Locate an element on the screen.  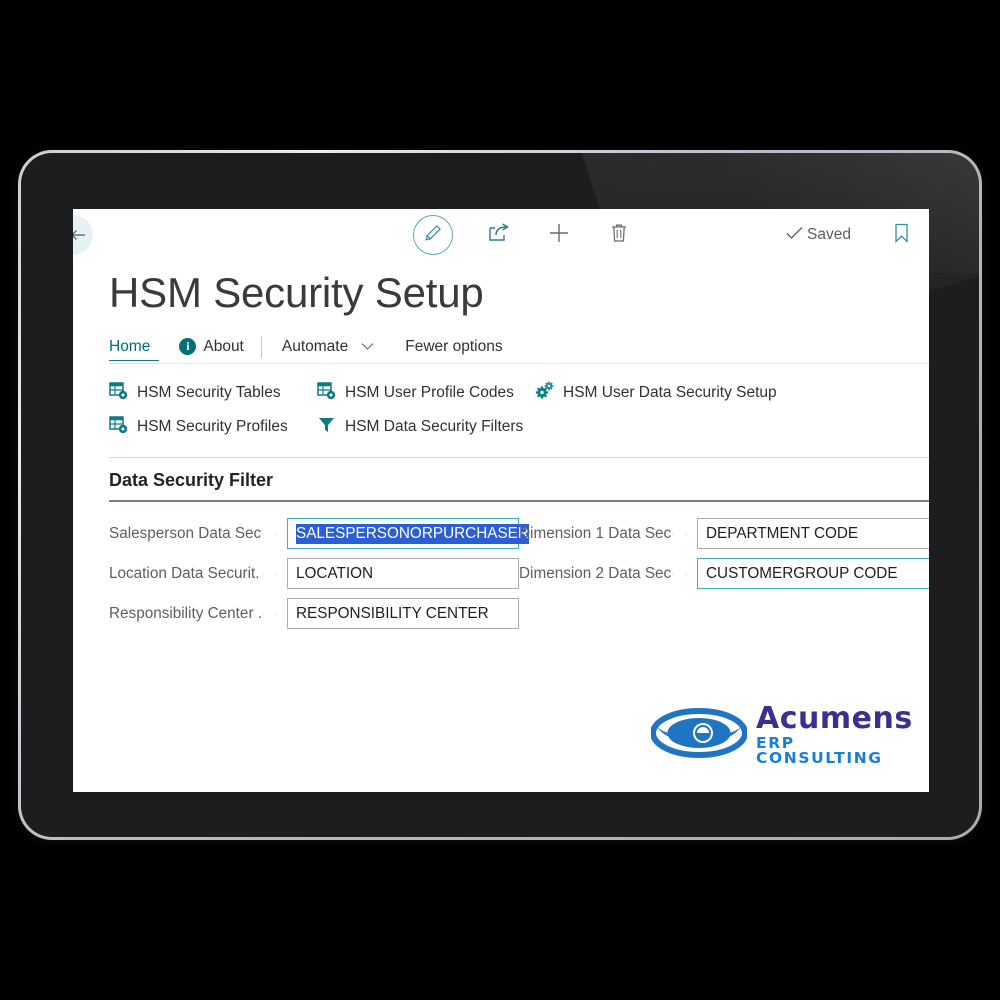
ribbon-hsm-data-security-filters: HSM Data Security Filters is located at coordinates (426, 427).